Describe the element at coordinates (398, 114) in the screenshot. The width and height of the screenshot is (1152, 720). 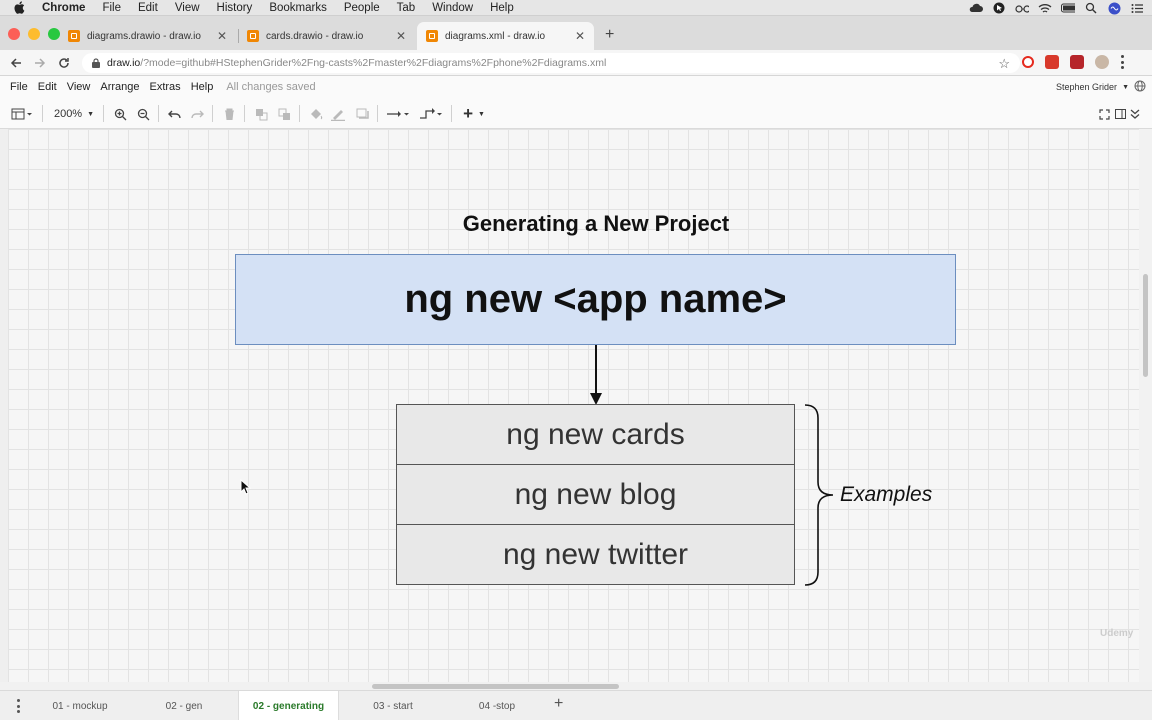
I see `connection-style-icon` at that location.